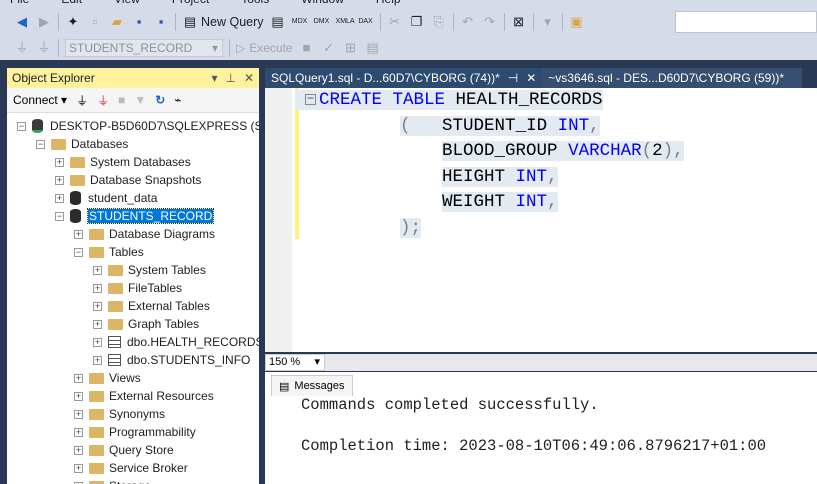 The width and height of the screenshot is (817, 484). What do you see at coordinates (22, 48) in the screenshot?
I see `connect-icon: ⏚` at bounding box center [22, 48].